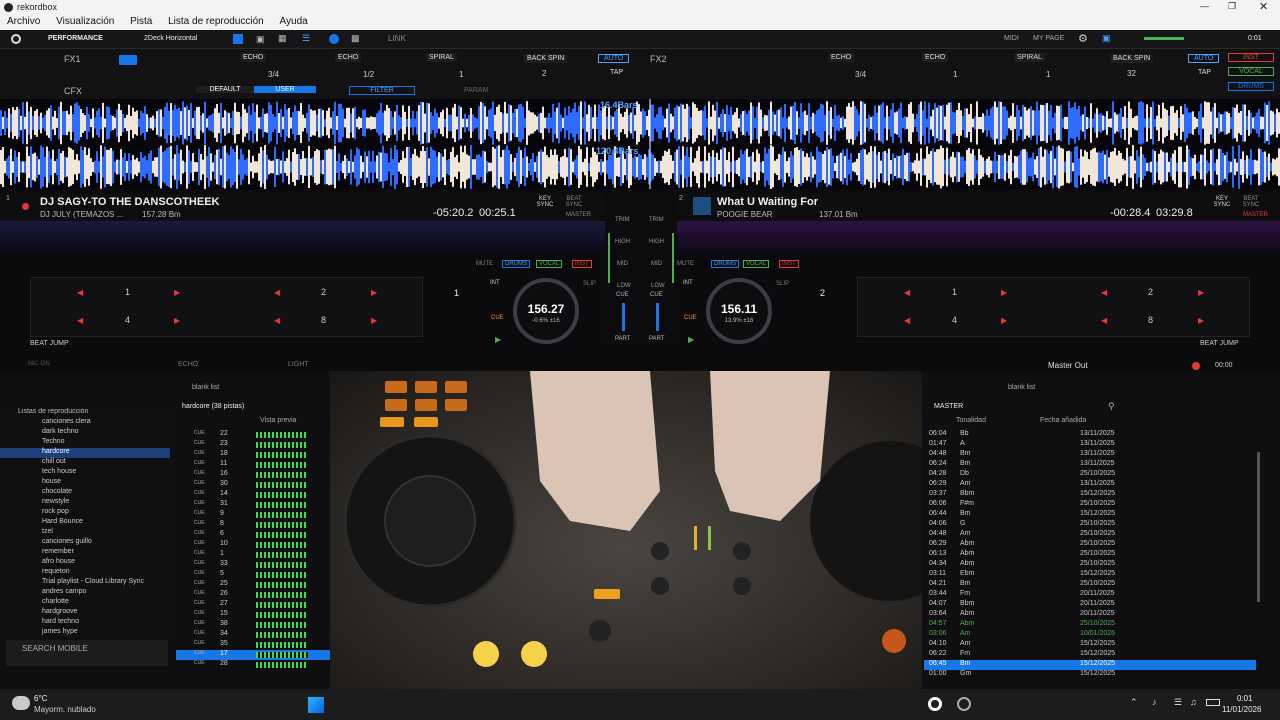 The height and width of the screenshot is (720, 1280). Describe the element at coordinates (1213, 702) in the screenshot. I see `battery-icon` at that location.